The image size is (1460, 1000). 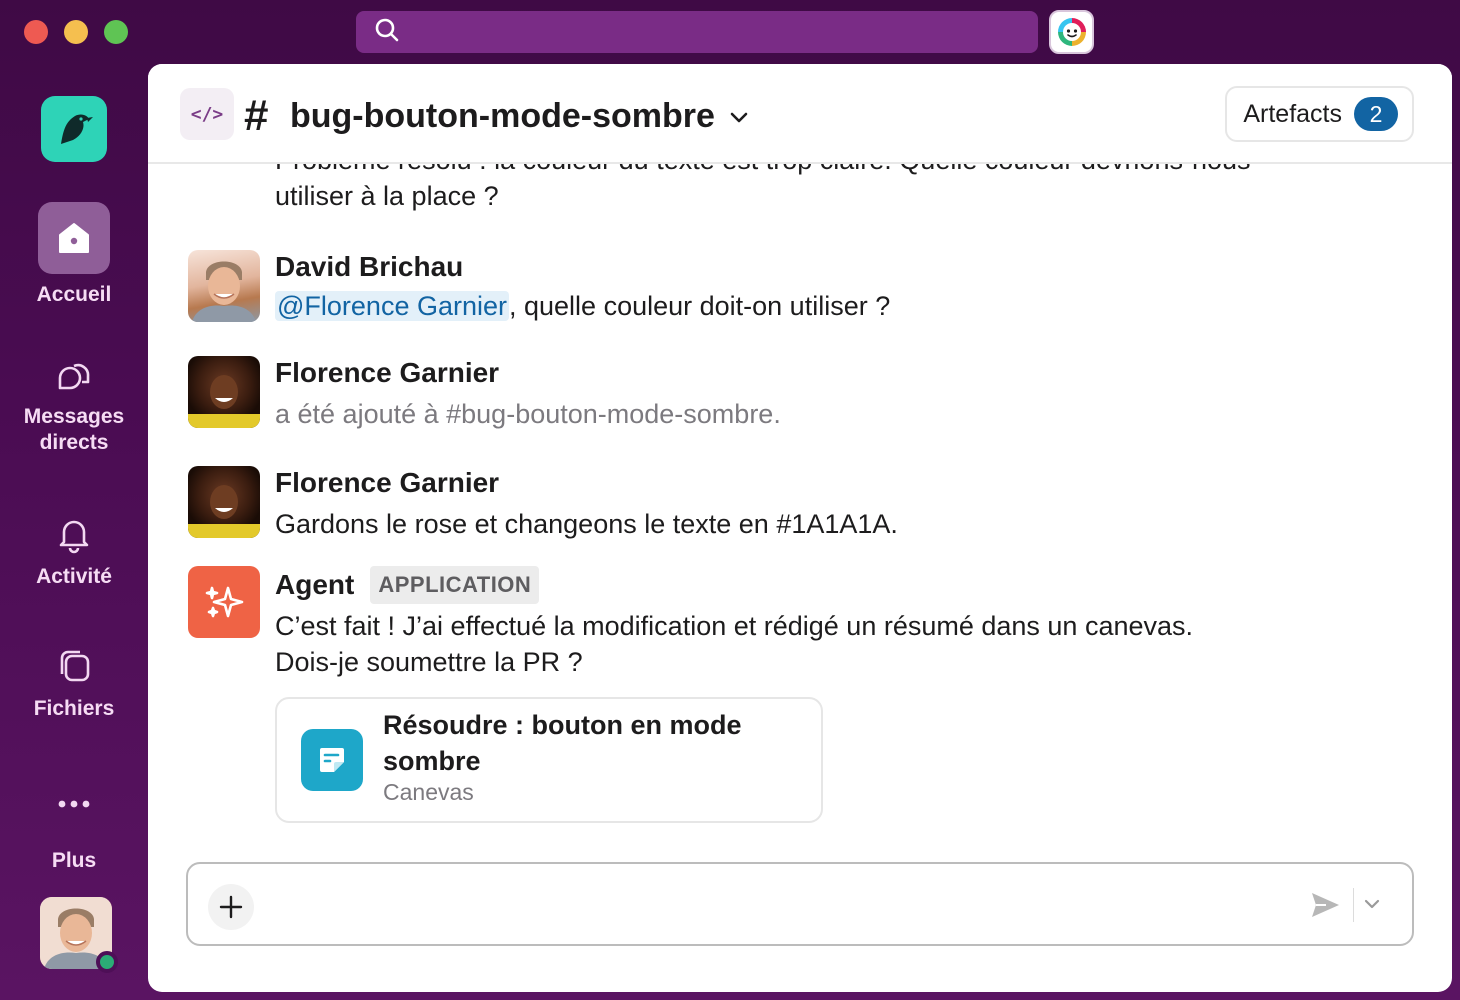 I want to click on message-text-content: , quelle couleur doit-on utiliser ?, so click(x=700, y=306).